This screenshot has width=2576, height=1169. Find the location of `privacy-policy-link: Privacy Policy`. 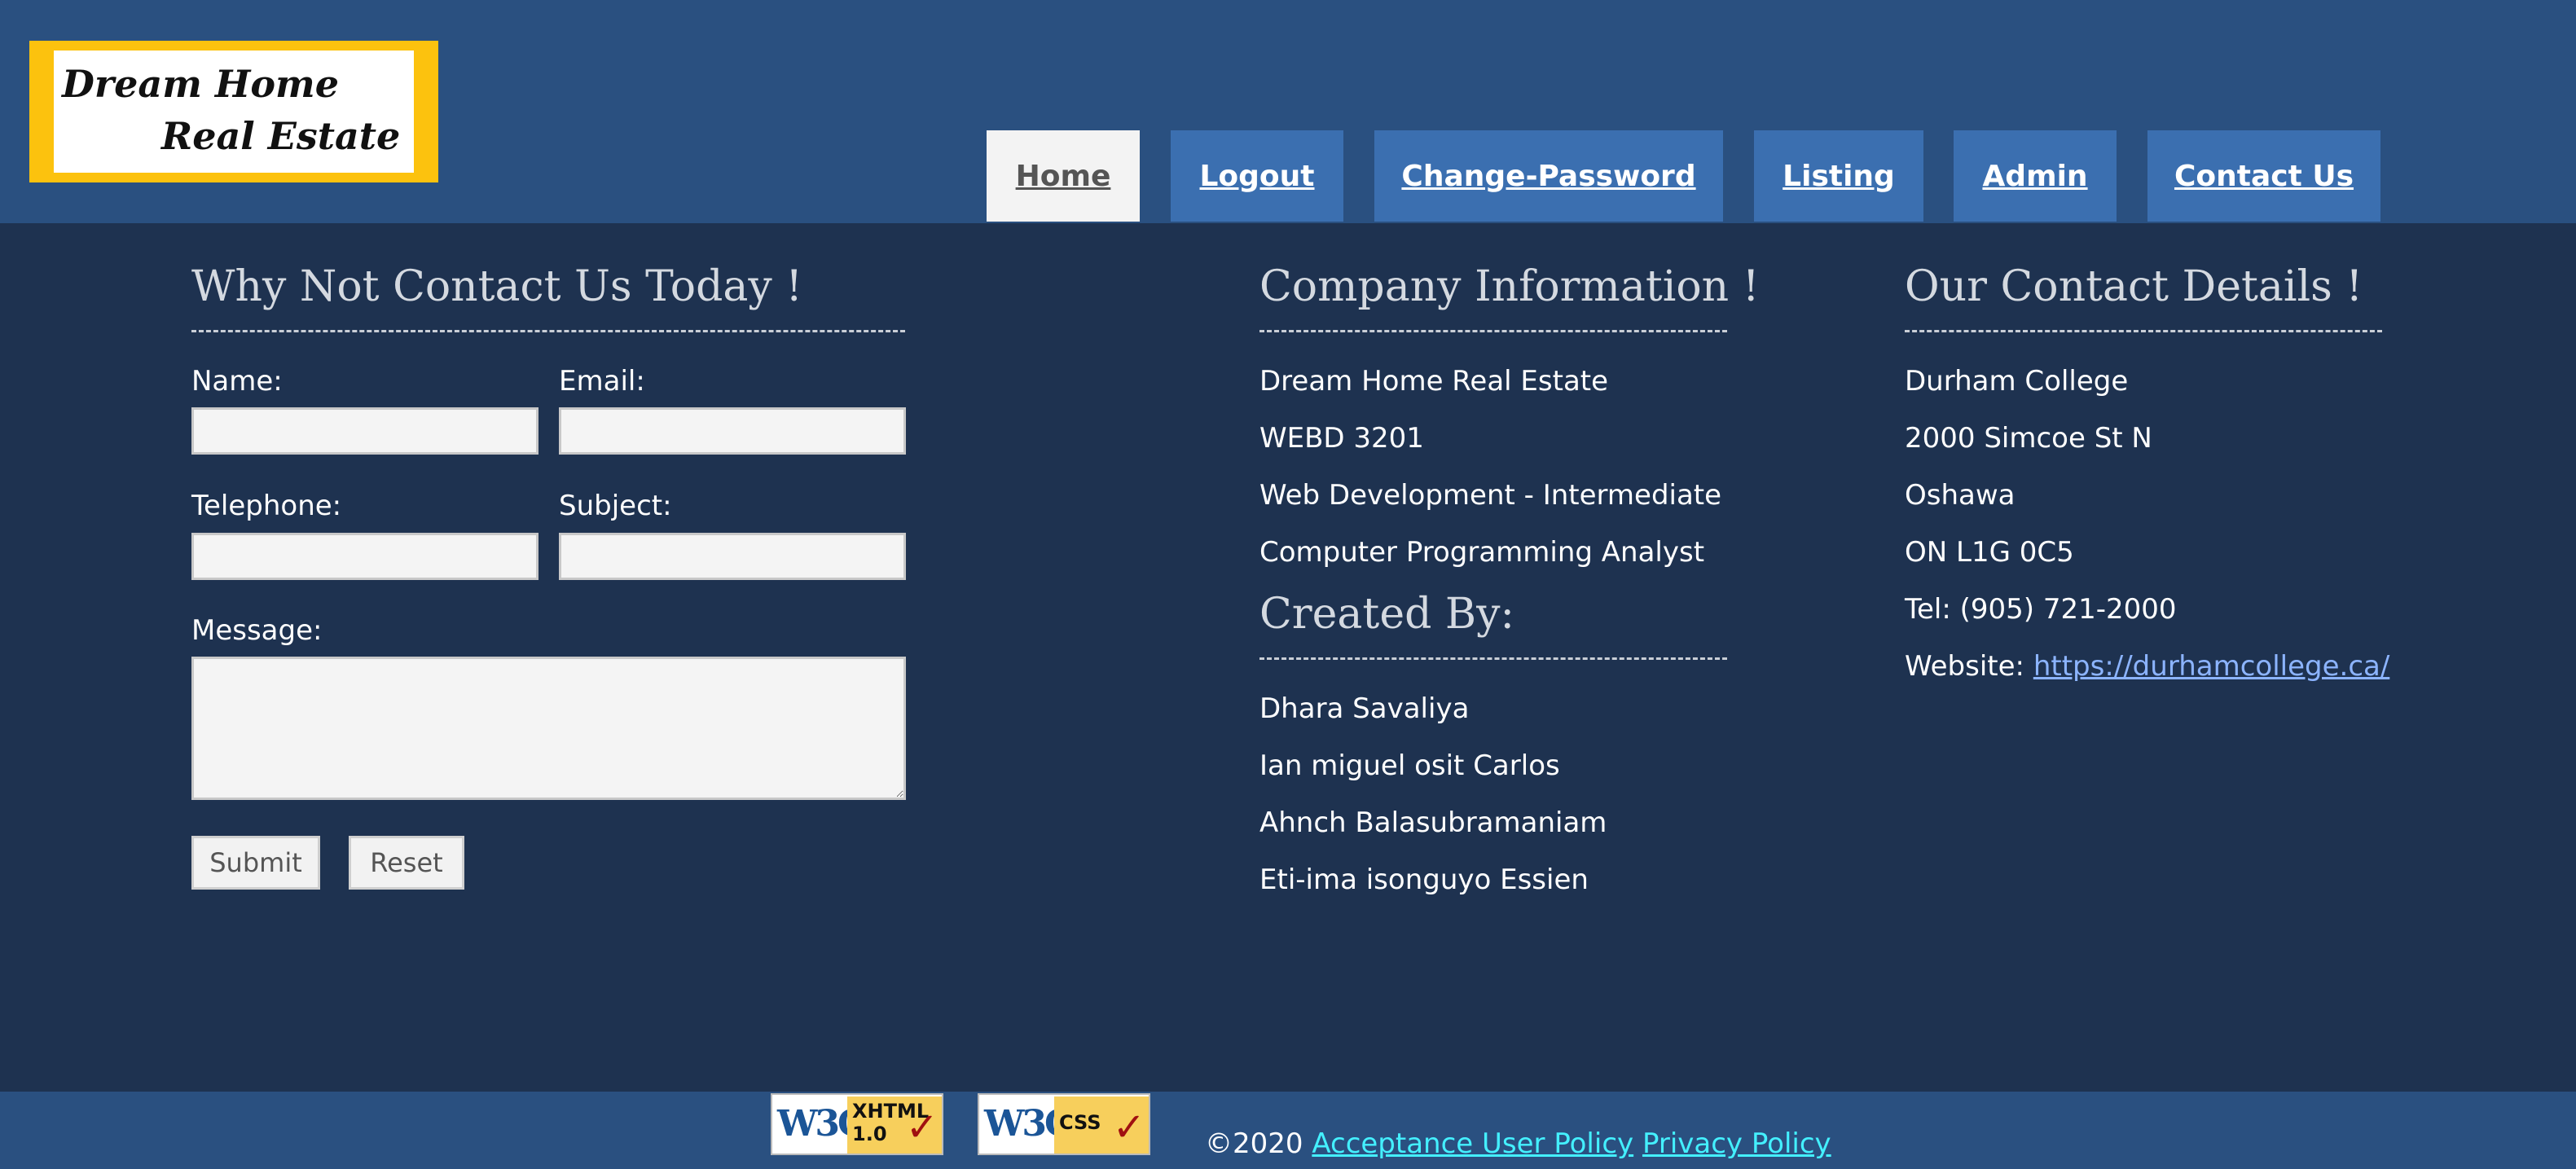

privacy-policy-link: Privacy Policy is located at coordinates (1736, 1143).